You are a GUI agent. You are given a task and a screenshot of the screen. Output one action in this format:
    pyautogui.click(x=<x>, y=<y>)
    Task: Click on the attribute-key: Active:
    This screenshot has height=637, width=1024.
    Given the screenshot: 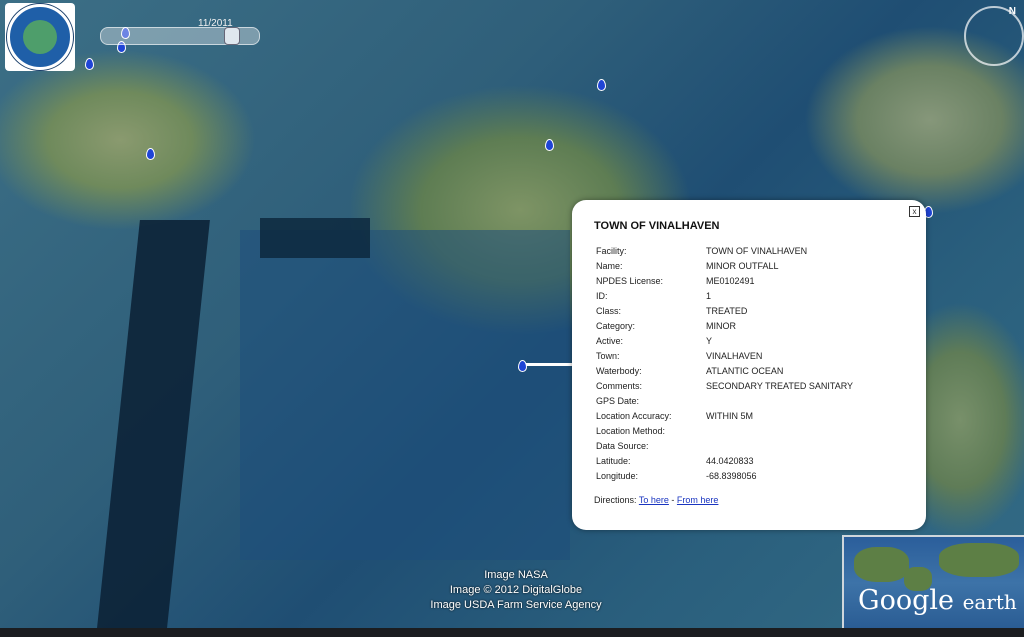 What is the action you would take?
    pyautogui.click(x=610, y=341)
    